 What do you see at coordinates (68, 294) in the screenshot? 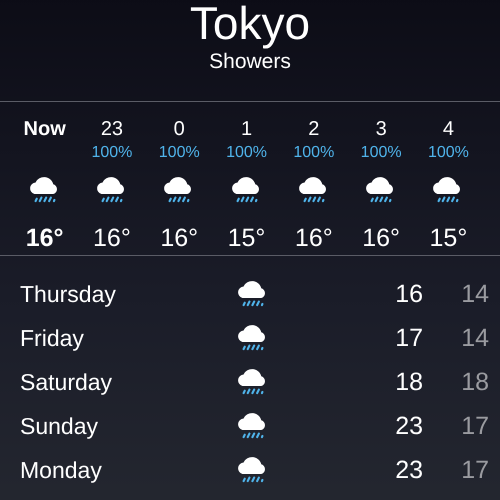
I see `day-name: Thursday` at bounding box center [68, 294].